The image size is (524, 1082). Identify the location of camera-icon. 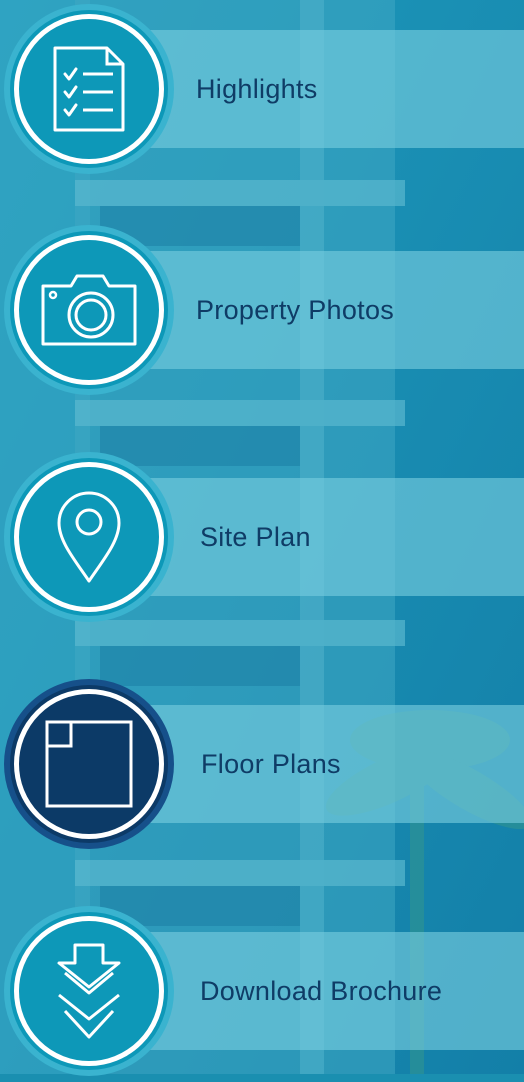
(89, 310).